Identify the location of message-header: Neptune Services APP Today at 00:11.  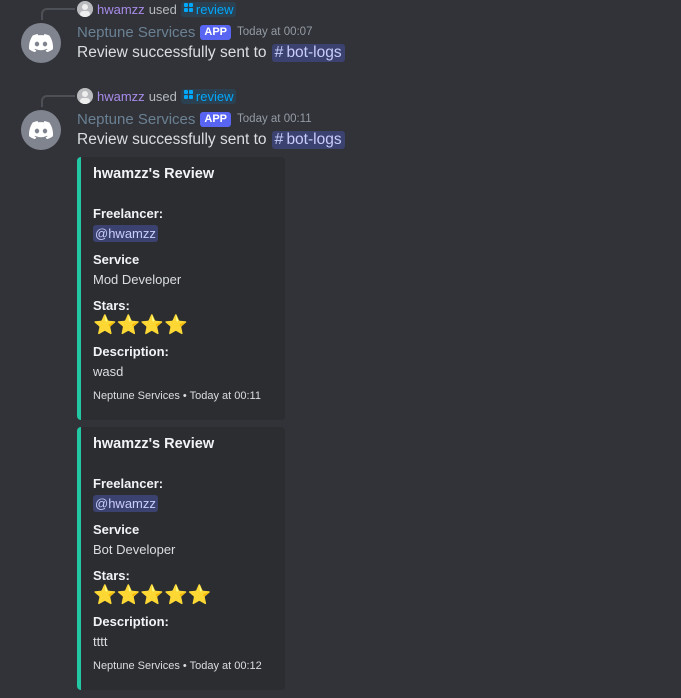
(194, 119).